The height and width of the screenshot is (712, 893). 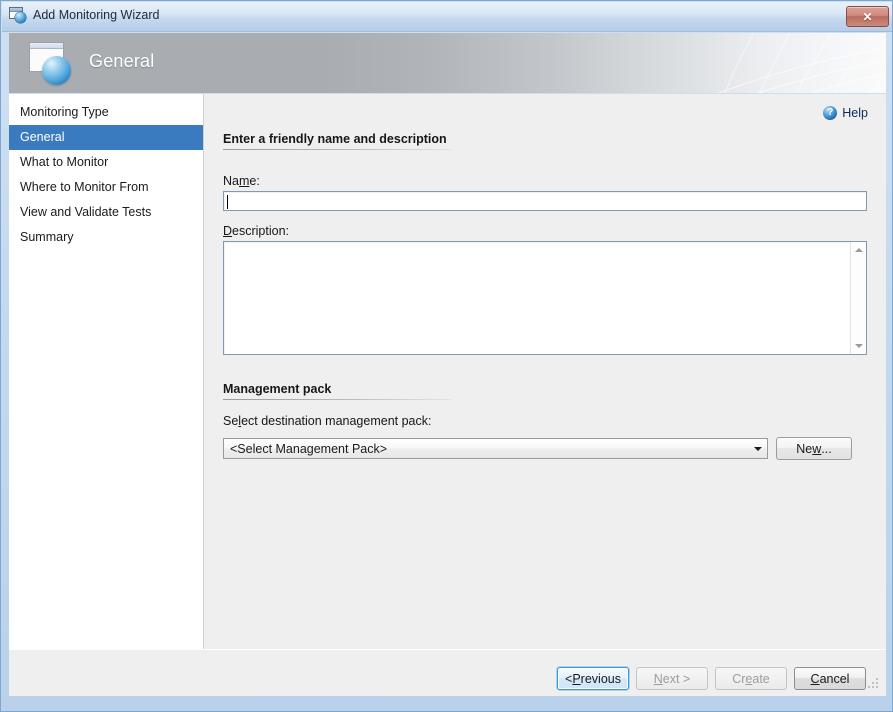 I want to click on window-title: Add Monitoring Wizard, so click(x=96, y=15).